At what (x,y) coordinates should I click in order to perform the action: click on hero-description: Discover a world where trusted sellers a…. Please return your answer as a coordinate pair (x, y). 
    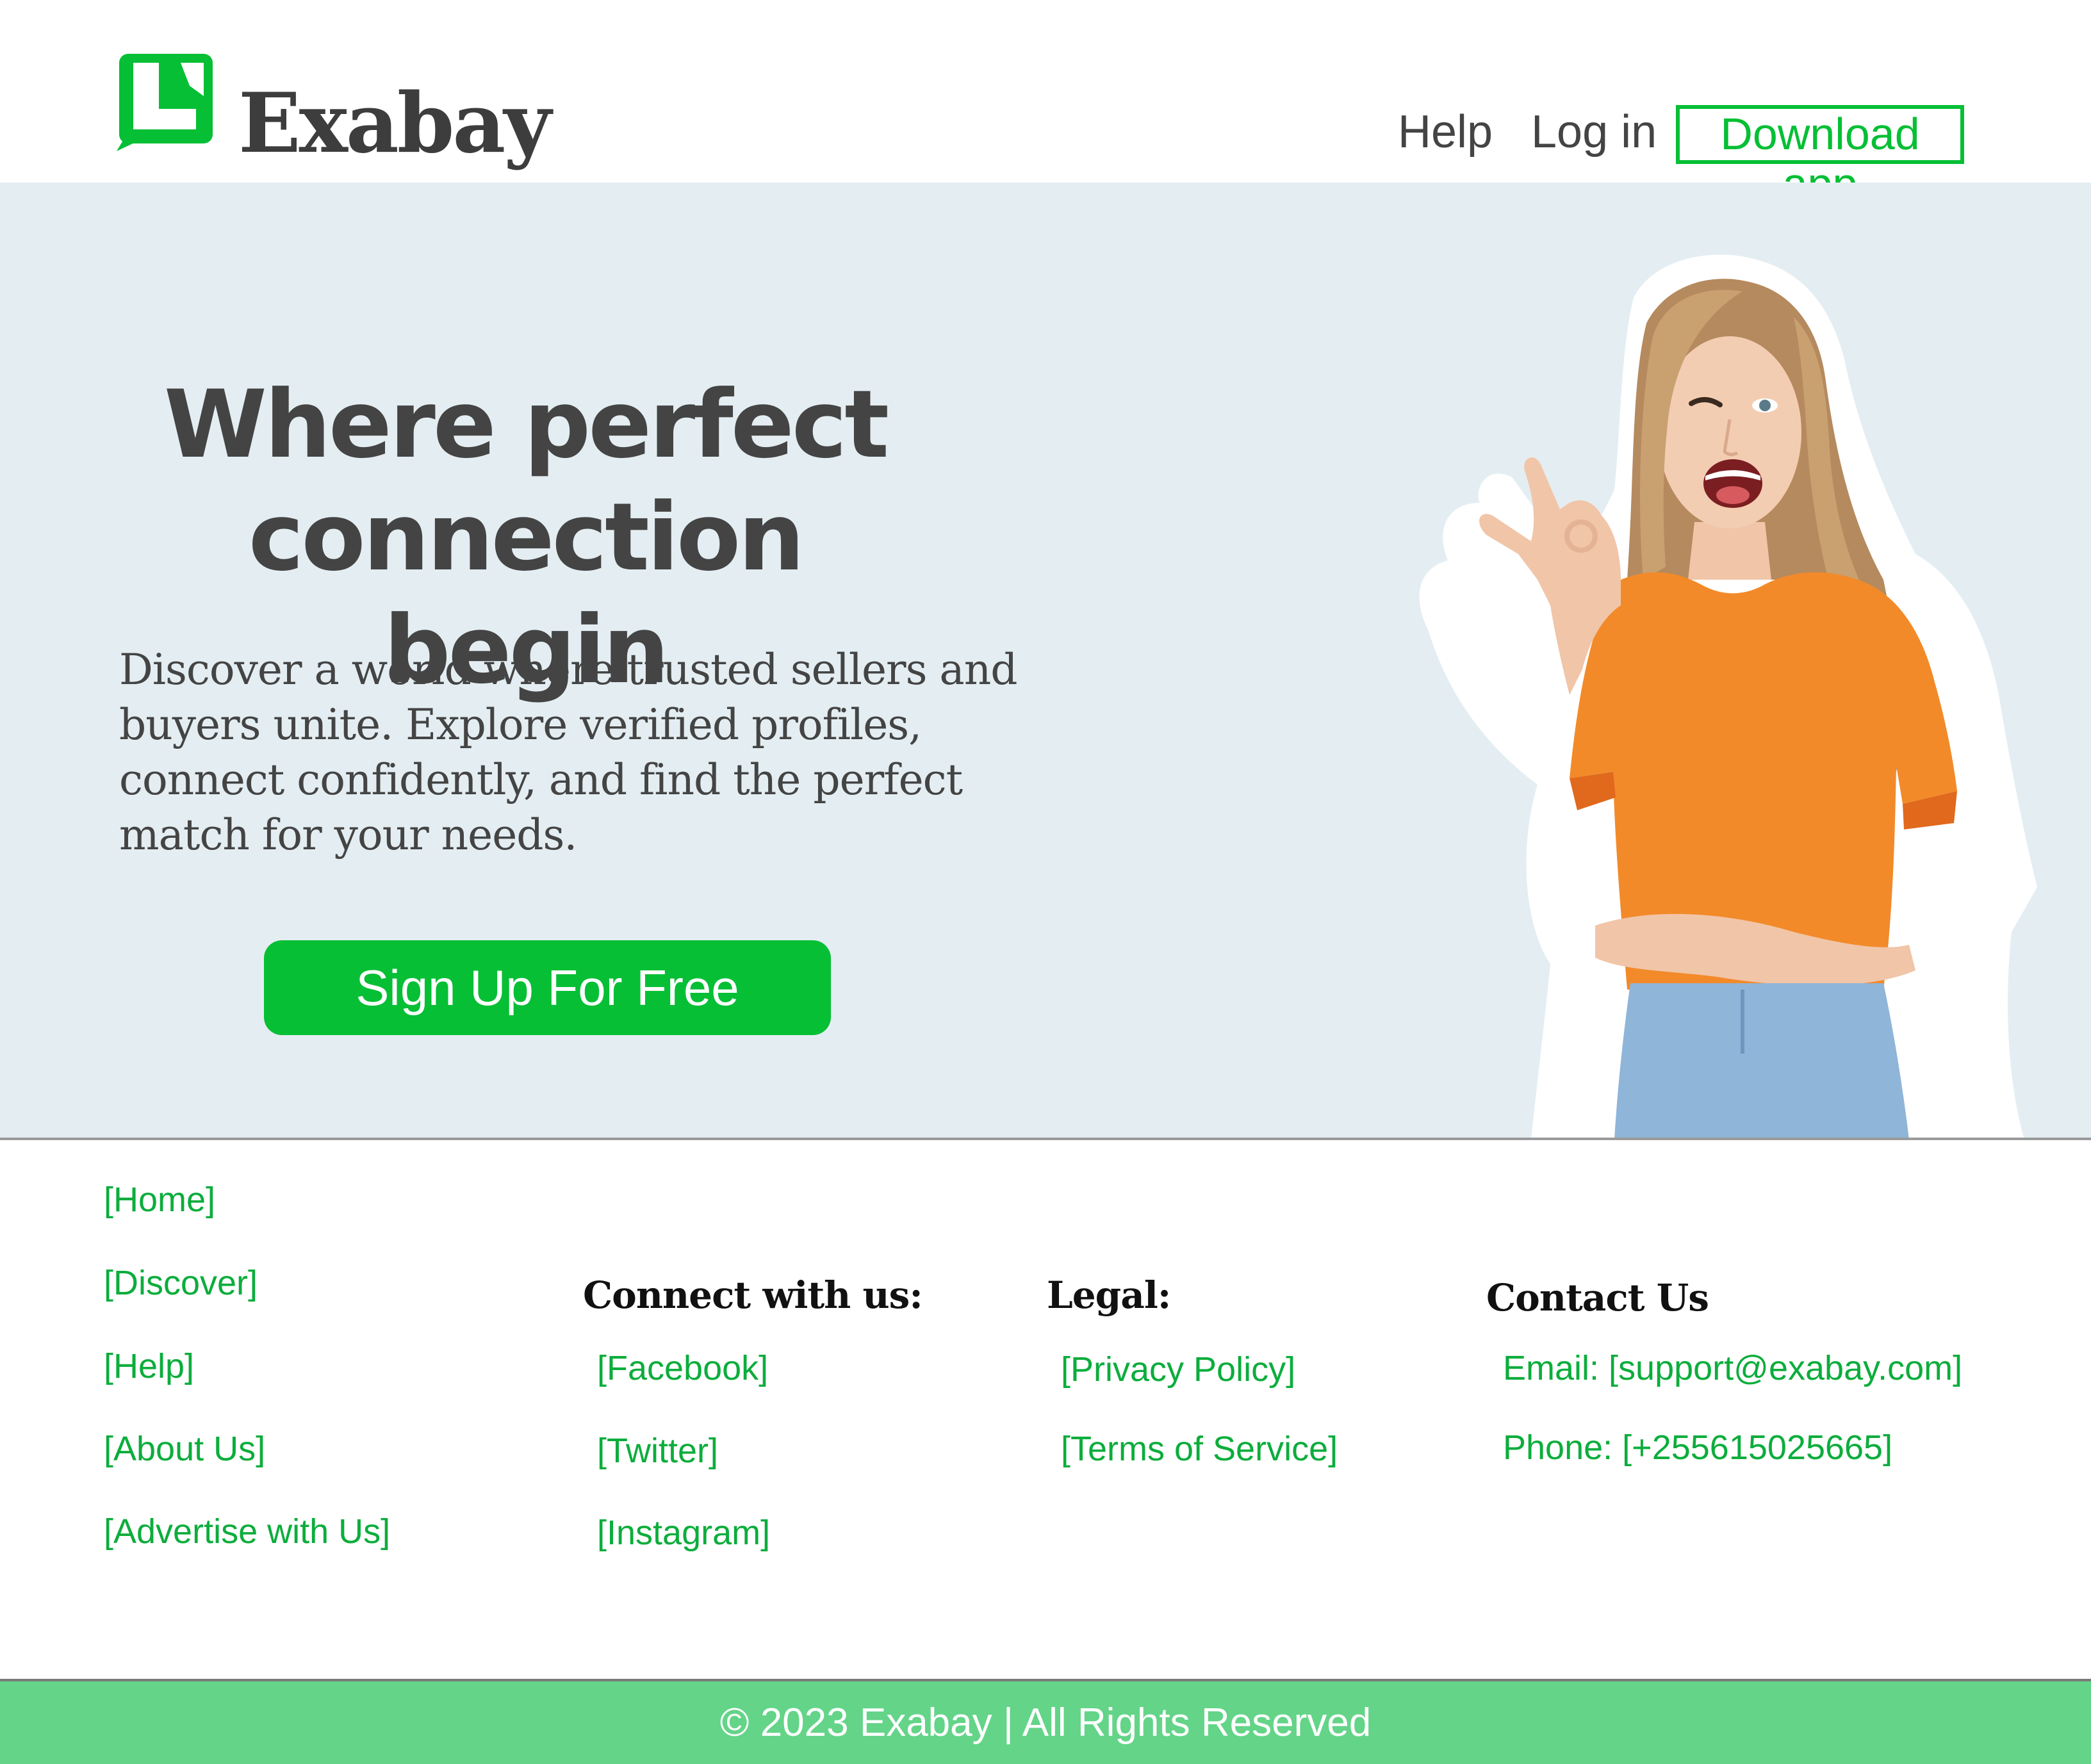
    Looking at the image, I should click on (568, 752).